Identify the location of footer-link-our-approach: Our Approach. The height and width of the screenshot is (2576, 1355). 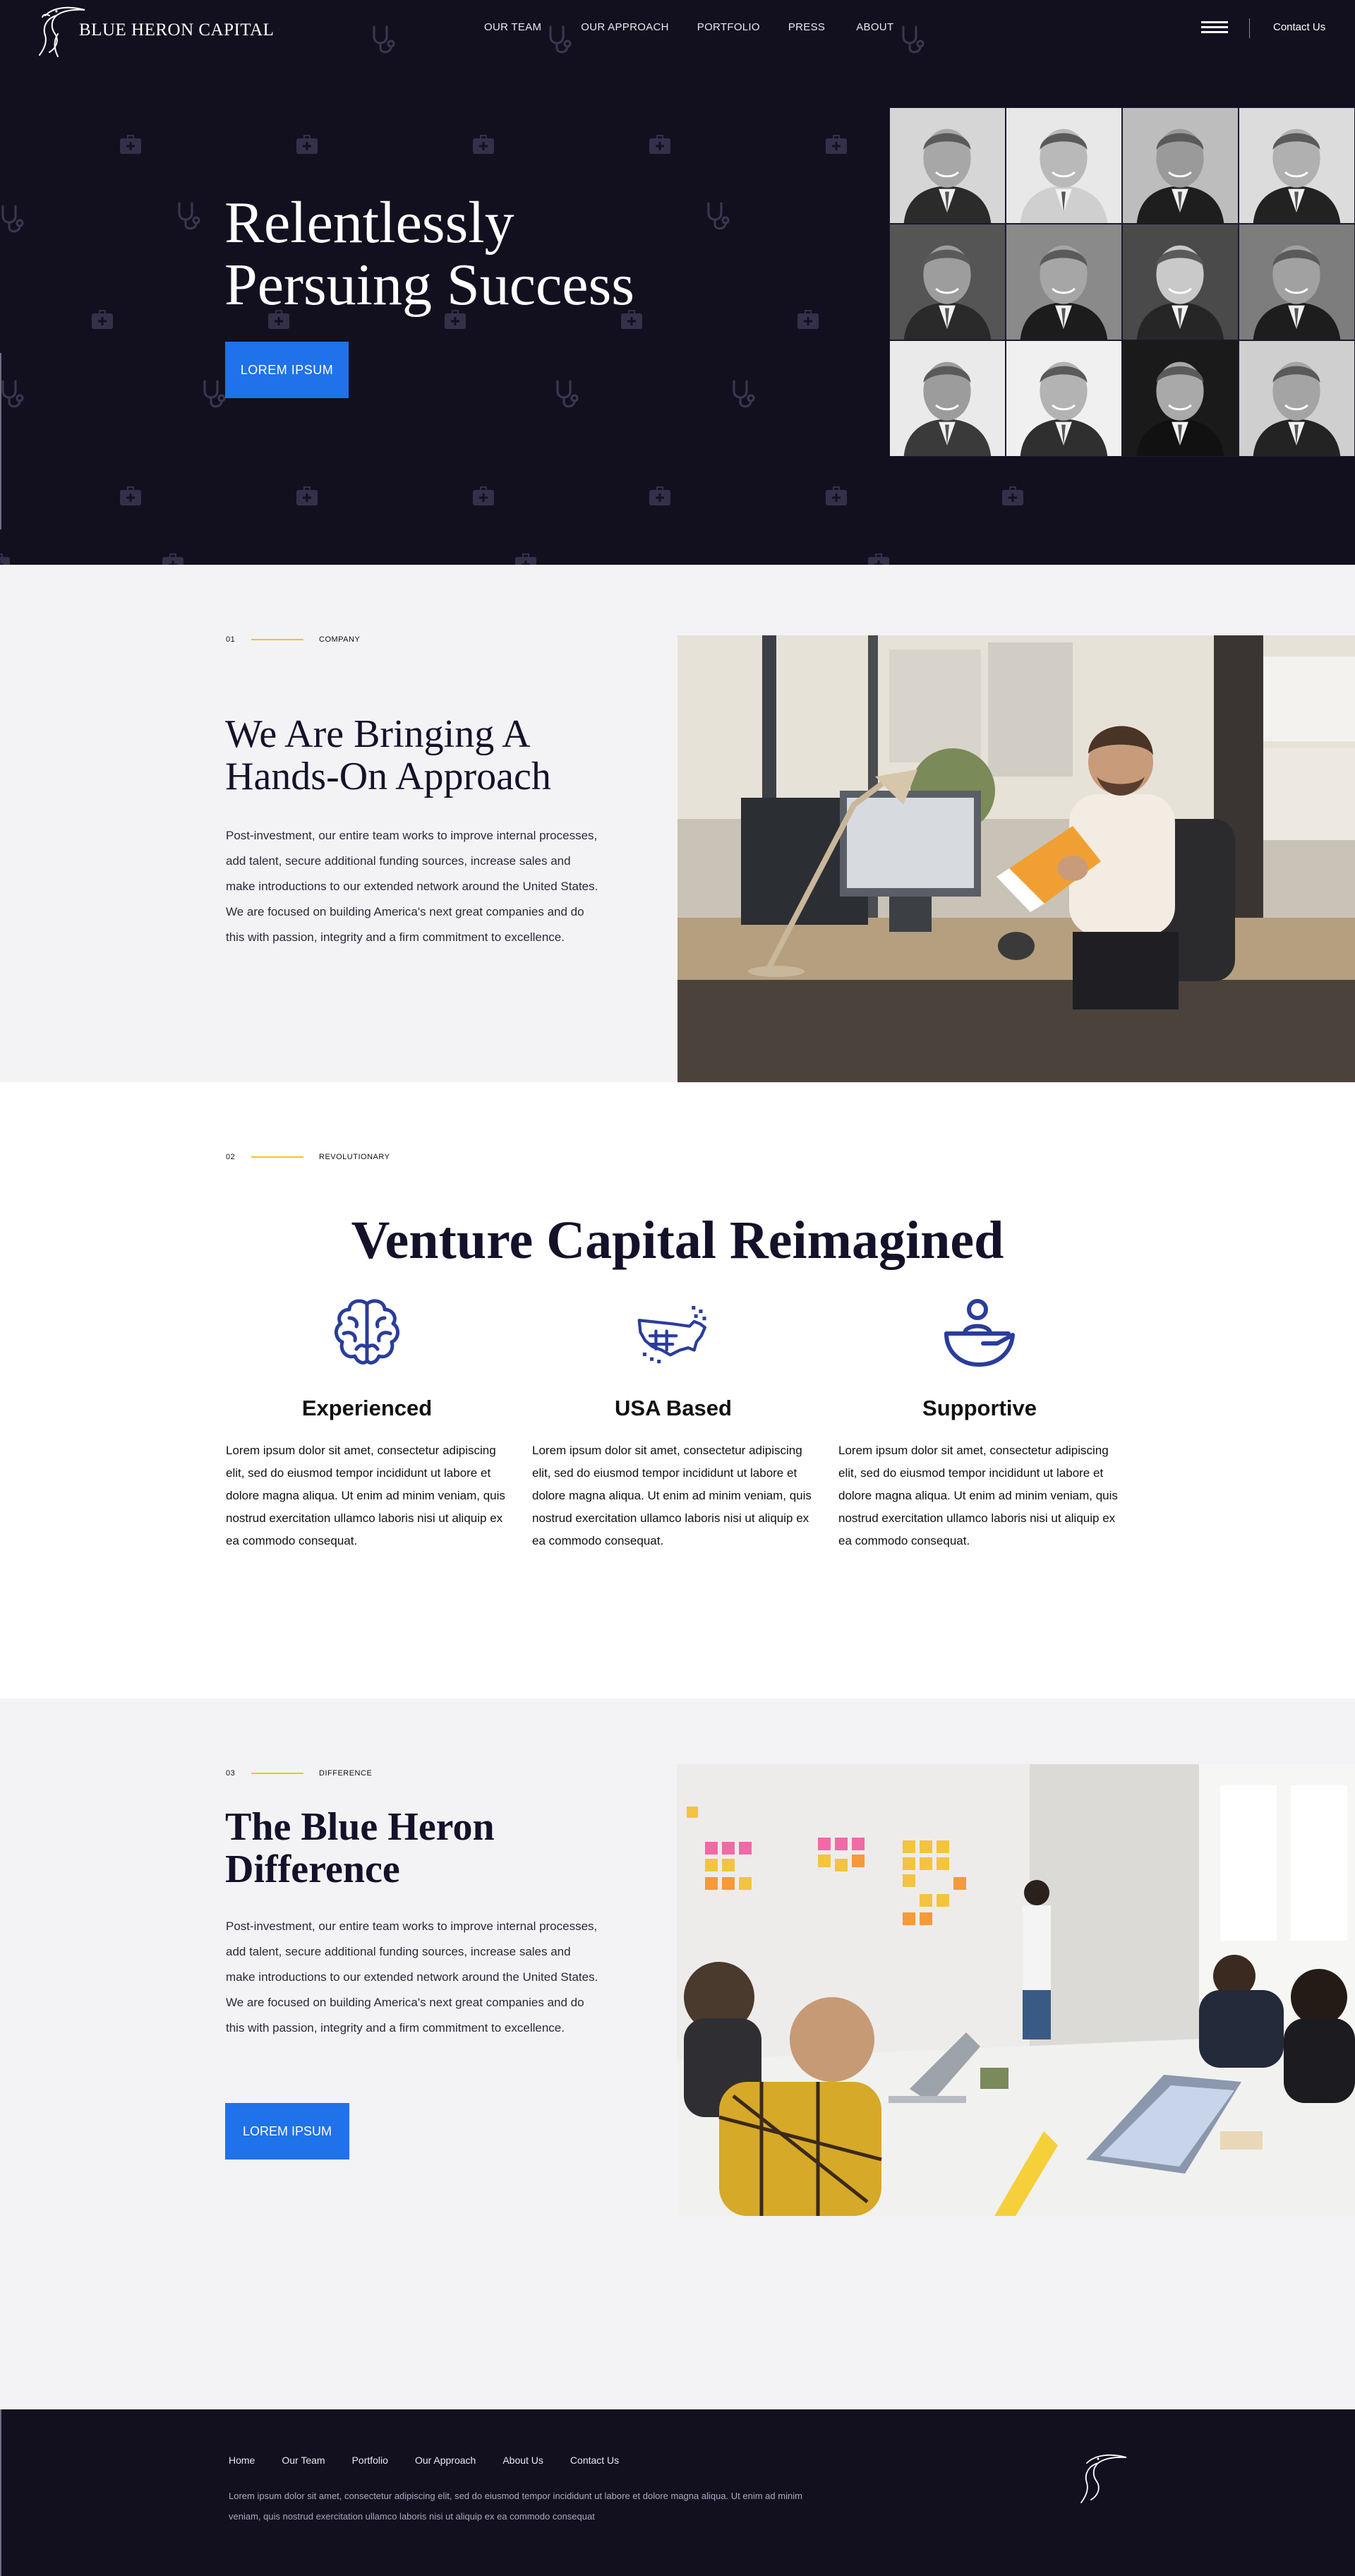
(445, 2460).